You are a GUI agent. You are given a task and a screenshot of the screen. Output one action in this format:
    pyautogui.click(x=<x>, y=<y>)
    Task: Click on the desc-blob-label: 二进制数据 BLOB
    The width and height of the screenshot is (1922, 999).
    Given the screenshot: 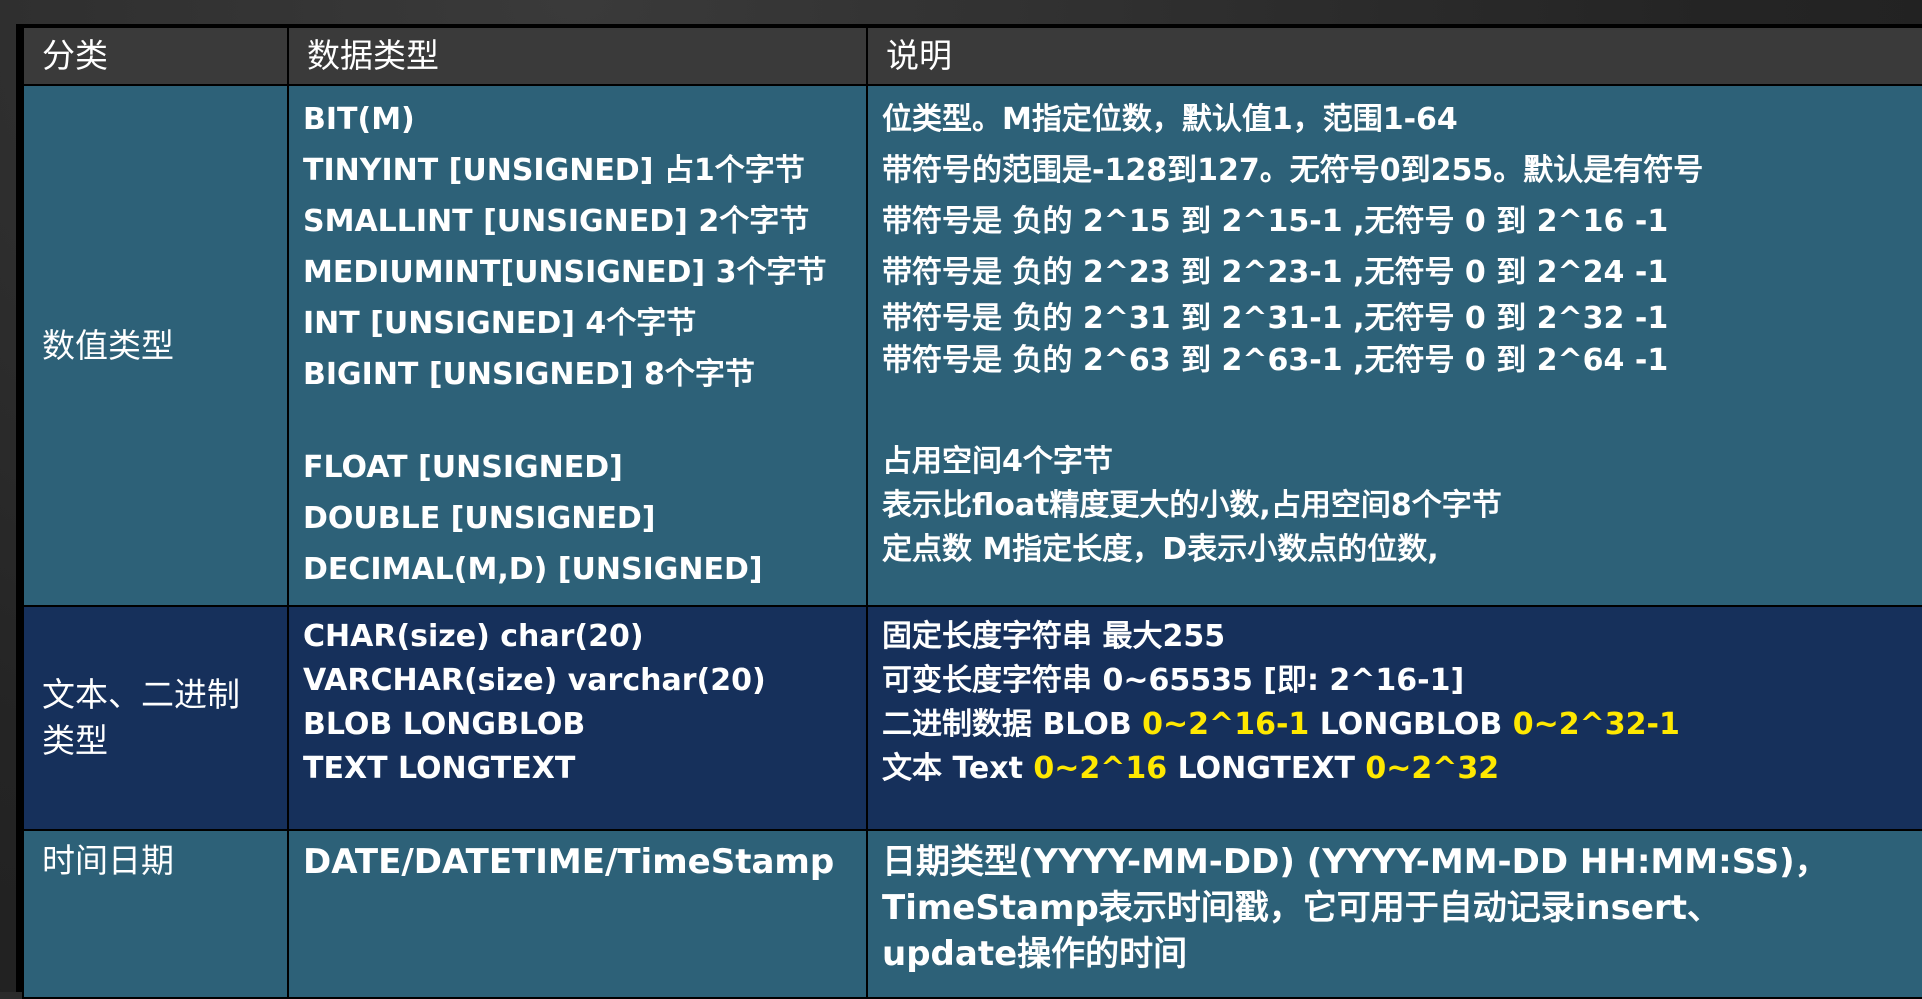 What is the action you would take?
    pyautogui.click(x=1012, y=724)
    